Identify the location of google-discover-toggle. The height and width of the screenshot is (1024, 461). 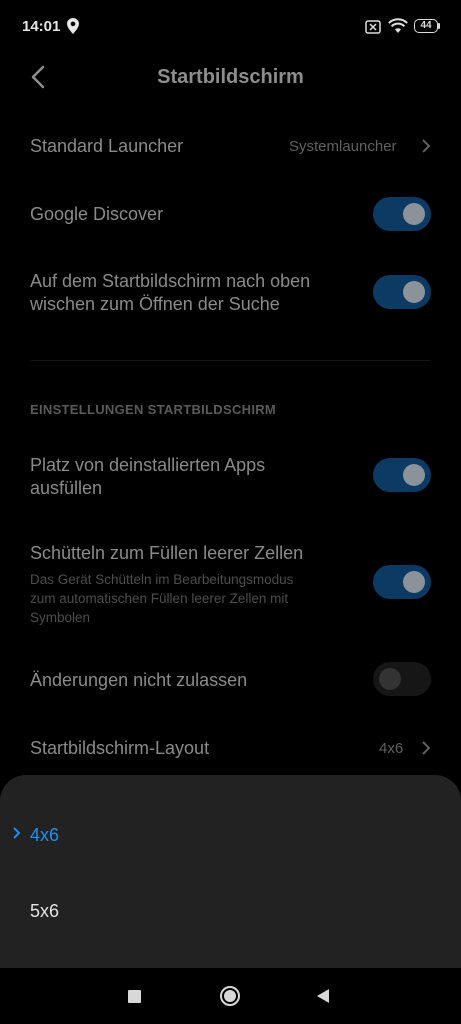
(402, 214).